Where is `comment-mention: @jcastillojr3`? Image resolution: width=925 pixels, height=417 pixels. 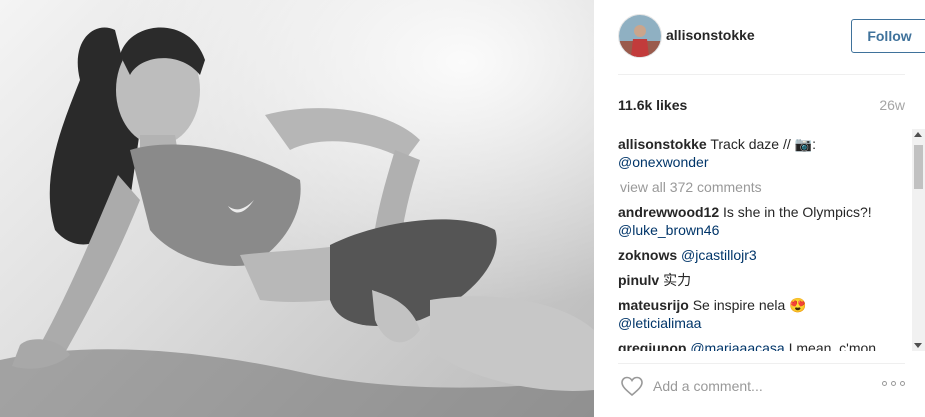
comment-mention: @jcastillojr3 is located at coordinates (719, 255).